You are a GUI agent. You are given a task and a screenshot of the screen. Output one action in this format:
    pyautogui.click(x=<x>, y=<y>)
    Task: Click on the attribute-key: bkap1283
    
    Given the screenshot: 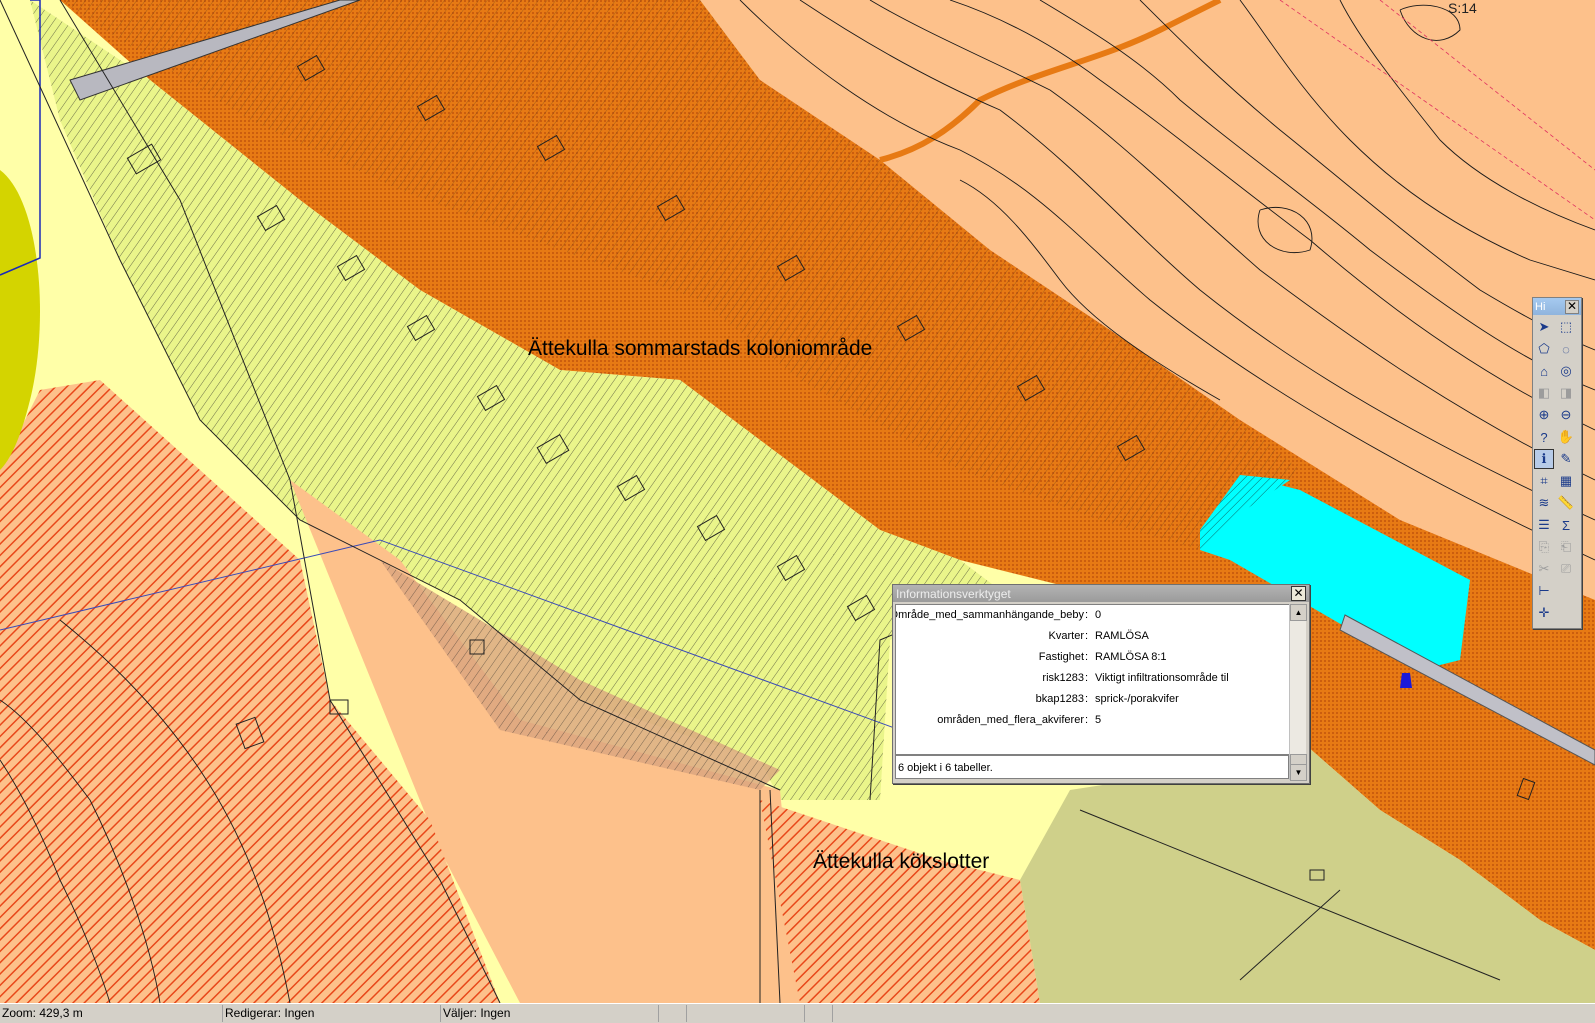 What is the action you would take?
    pyautogui.click(x=1059, y=699)
    